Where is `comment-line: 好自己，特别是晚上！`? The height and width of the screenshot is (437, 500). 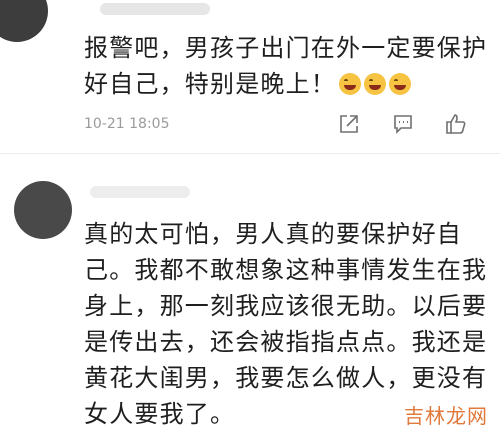
comment-line: 好自己，特别是晚上！ is located at coordinates (285, 84).